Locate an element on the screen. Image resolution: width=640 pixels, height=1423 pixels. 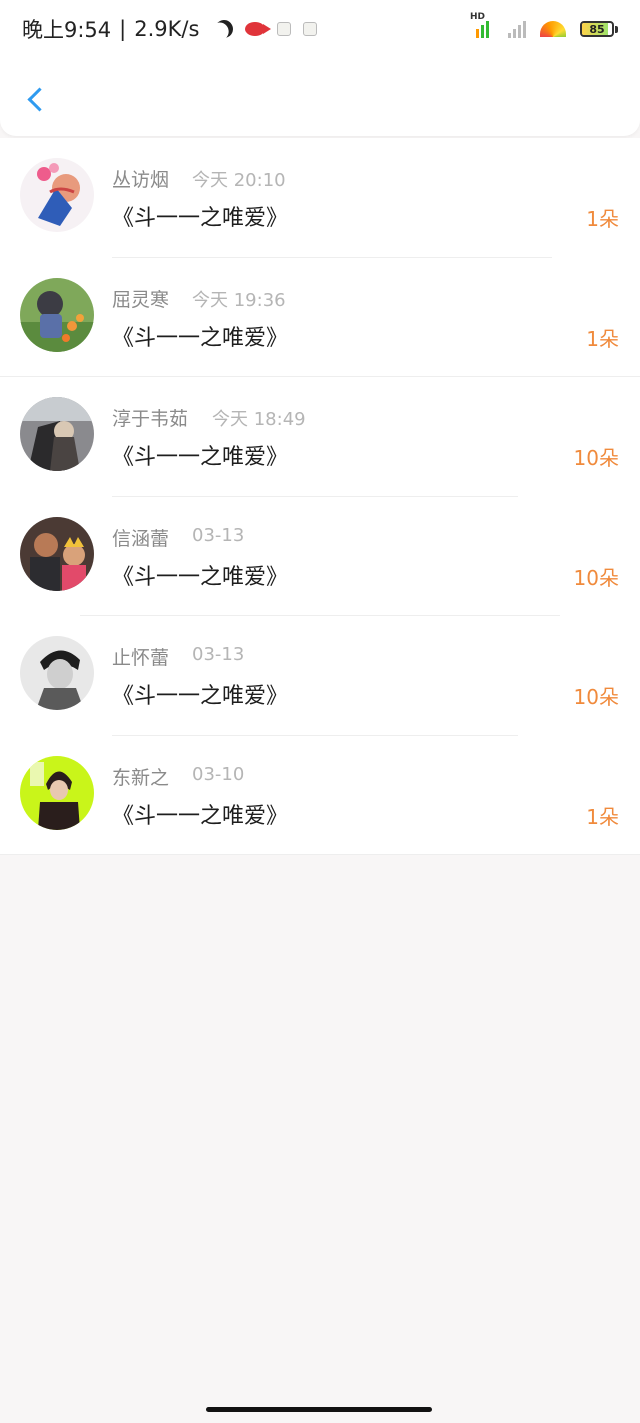
moon-icon is located at coordinates (224, 29).